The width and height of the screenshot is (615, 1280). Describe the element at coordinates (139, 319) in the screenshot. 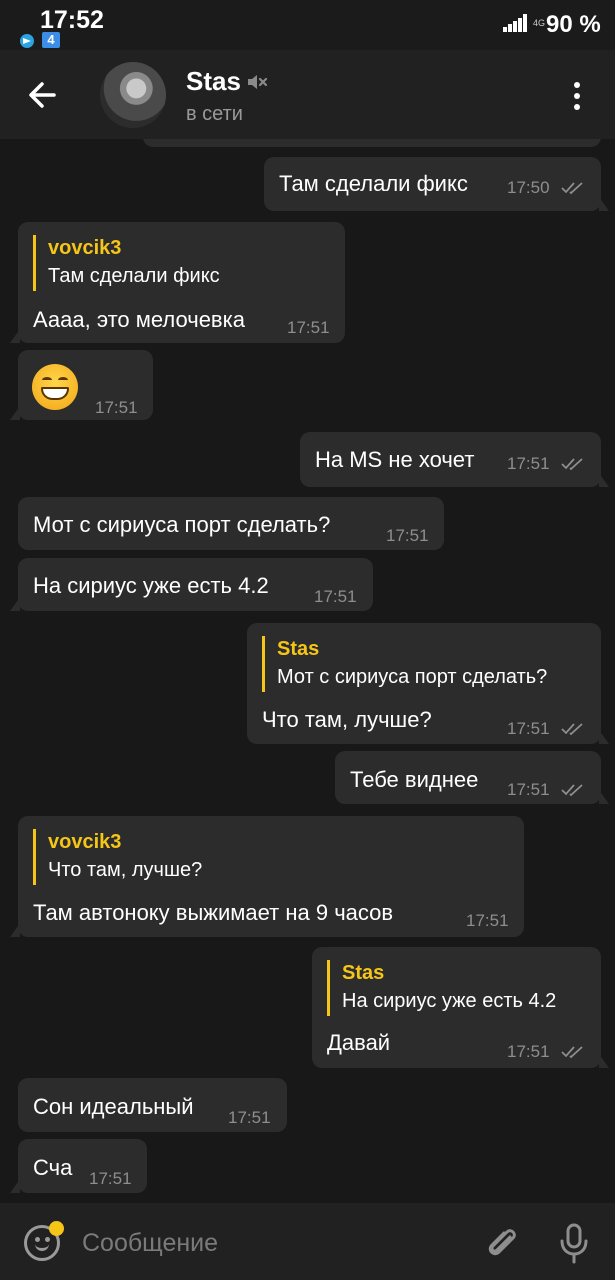

I see `message-text: Аааа, это мелочевка` at that location.